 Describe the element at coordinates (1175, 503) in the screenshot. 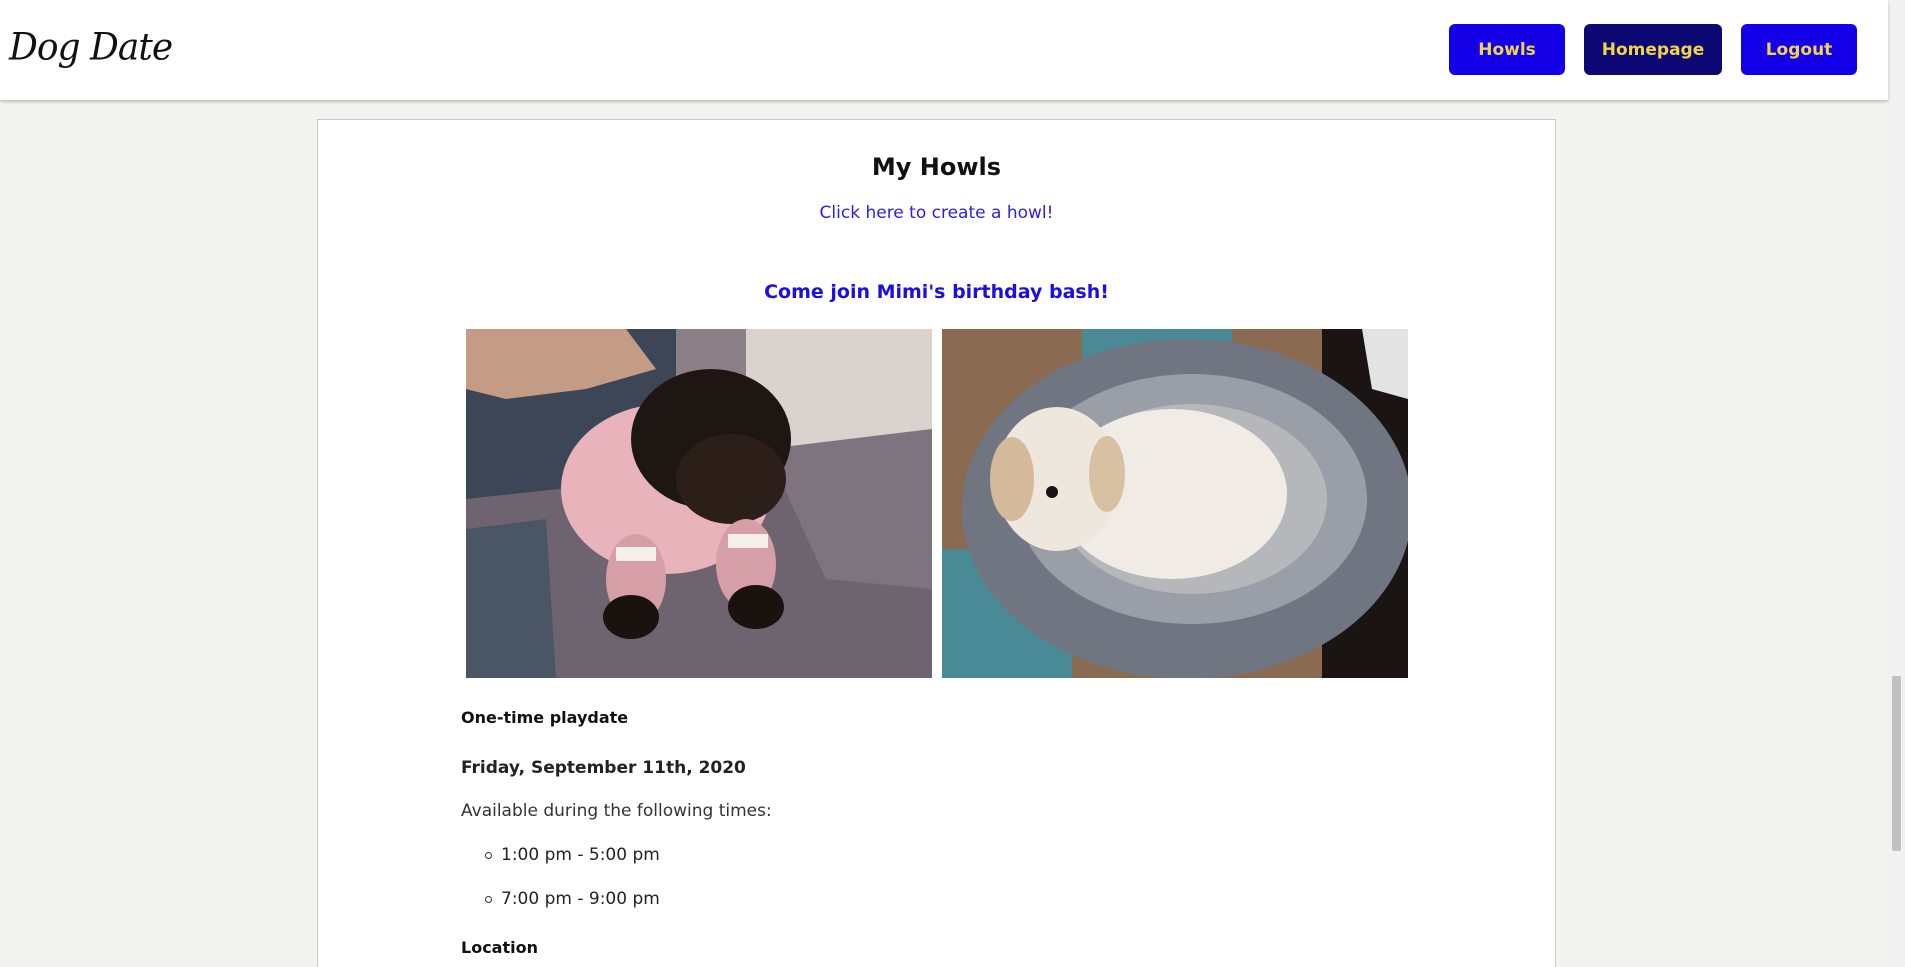

I see `dog-photo-white-dog` at that location.